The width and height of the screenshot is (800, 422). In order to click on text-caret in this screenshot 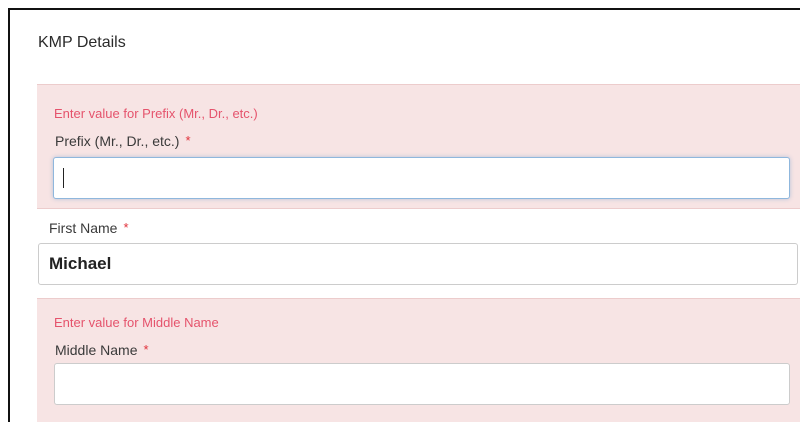, I will do `click(63, 178)`.